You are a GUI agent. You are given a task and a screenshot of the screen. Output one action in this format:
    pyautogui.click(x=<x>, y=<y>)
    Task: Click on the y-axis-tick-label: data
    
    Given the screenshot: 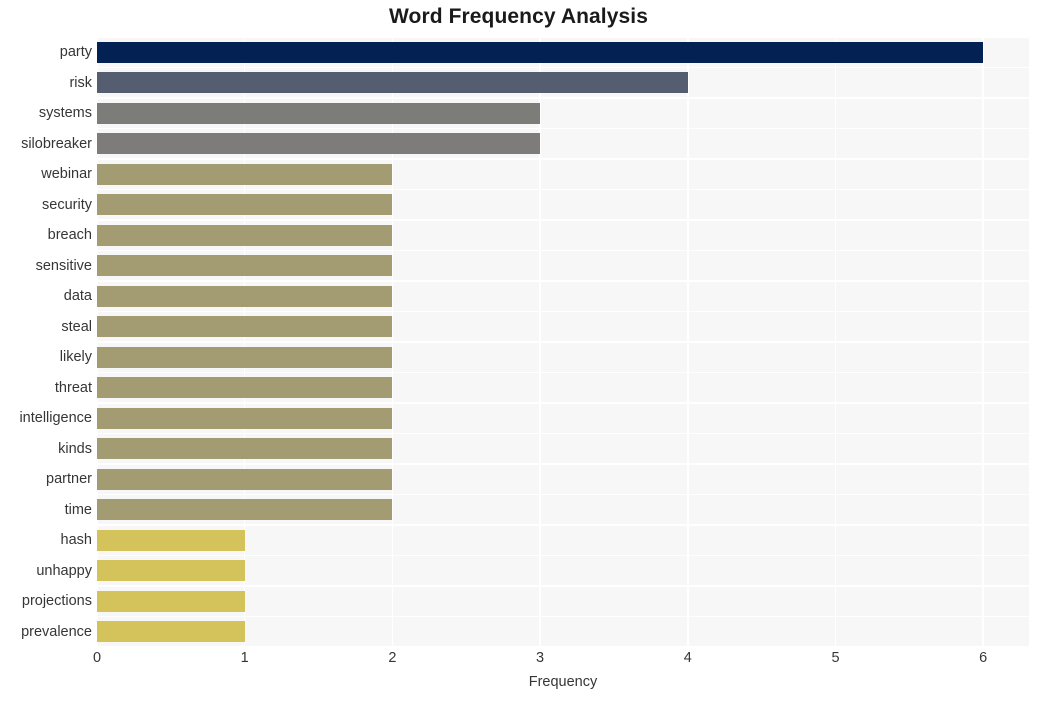 What is the action you would take?
    pyautogui.click(x=77, y=296)
    